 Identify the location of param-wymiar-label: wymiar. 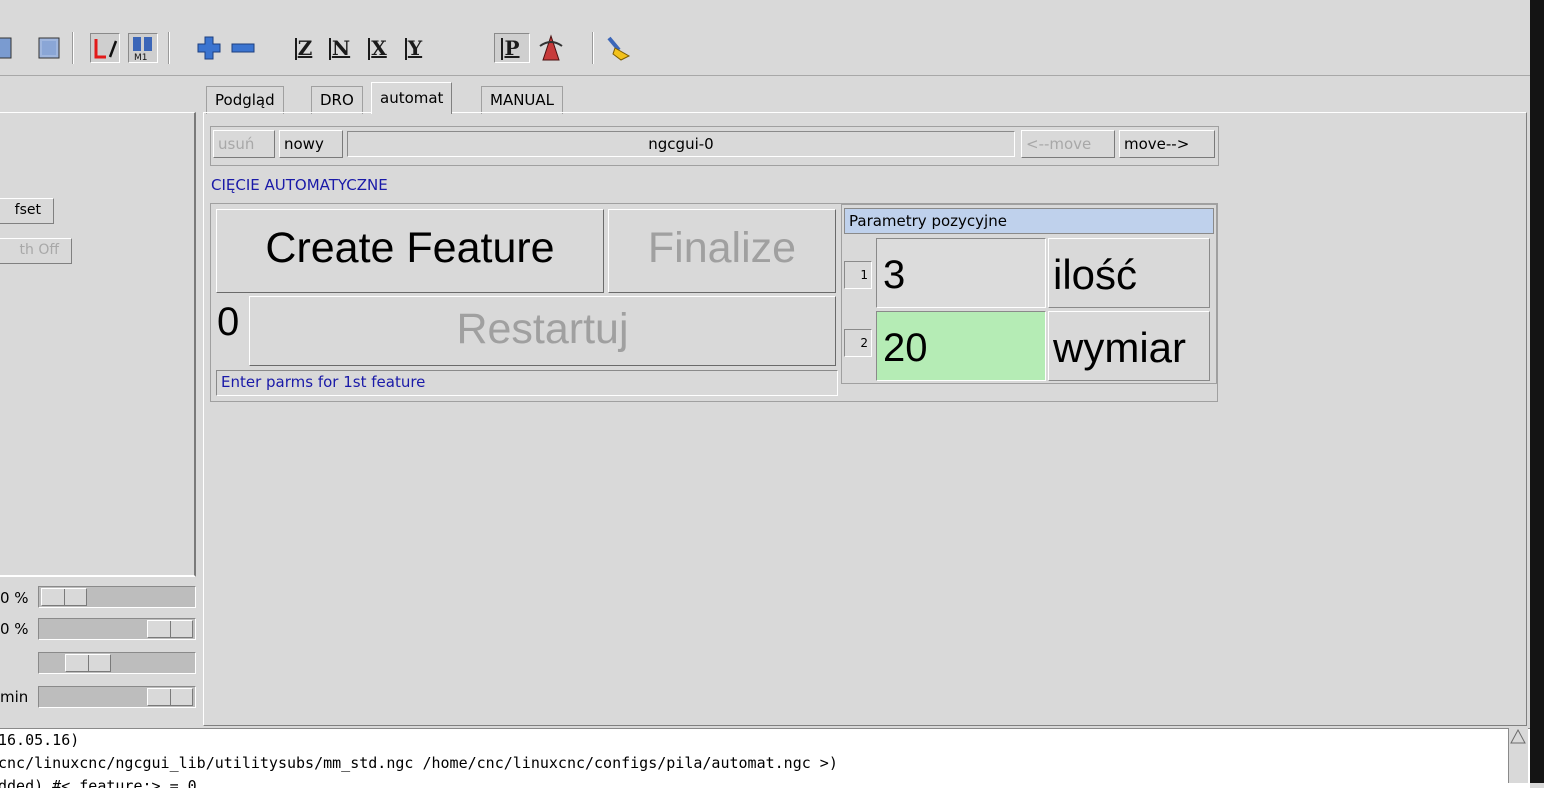
(1129, 346).